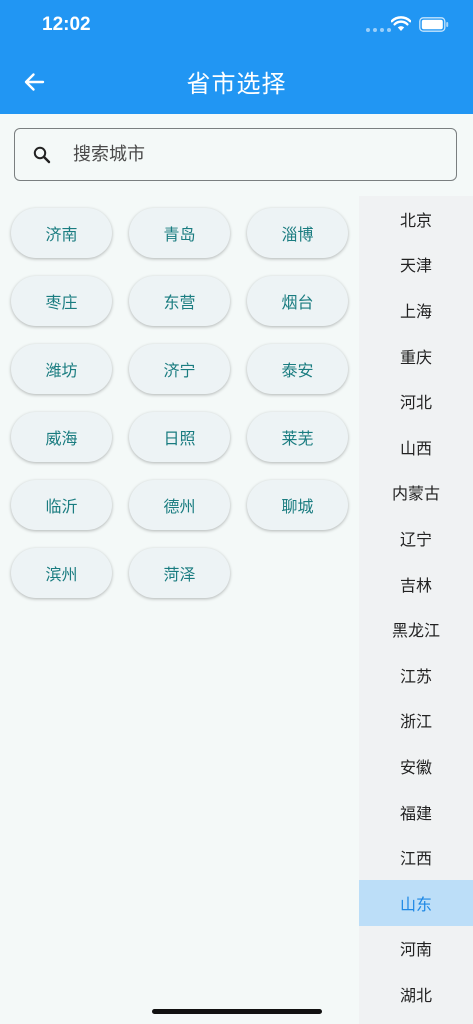 The width and height of the screenshot is (473, 1024). Describe the element at coordinates (416, 675) in the screenshot. I see `province-item: 江苏` at that location.